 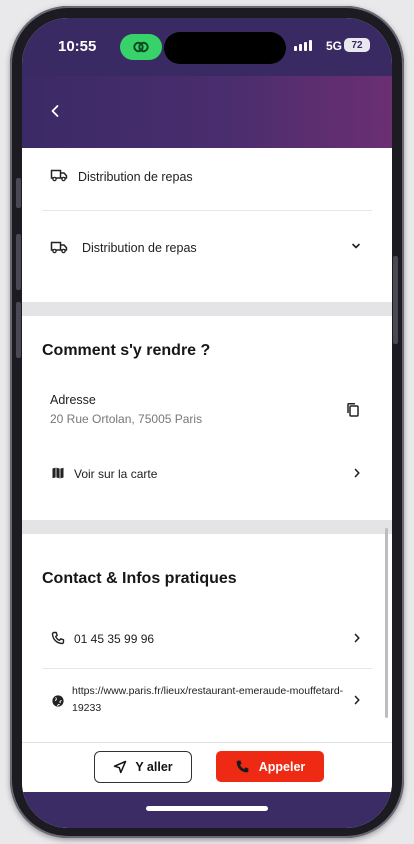 What do you see at coordinates (207, 638) in the screenshot?
I see `phone-link: 01 45 35 99 96` at bounding box center [207, 638].